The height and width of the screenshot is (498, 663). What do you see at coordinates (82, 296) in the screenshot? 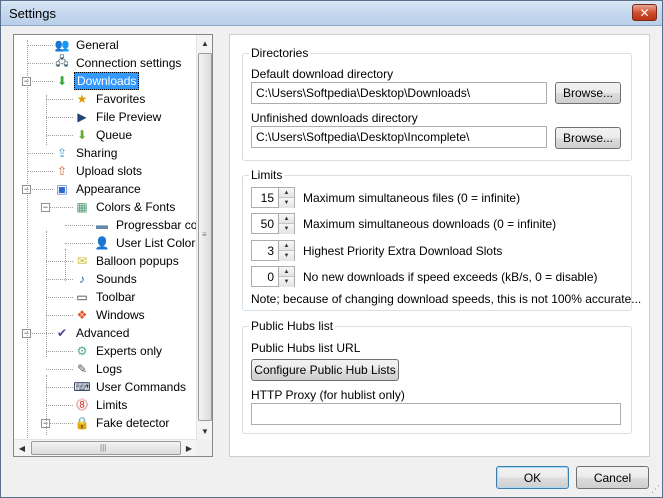
I see `toolbar-icon: ▭` at bounding box center [82, 296].